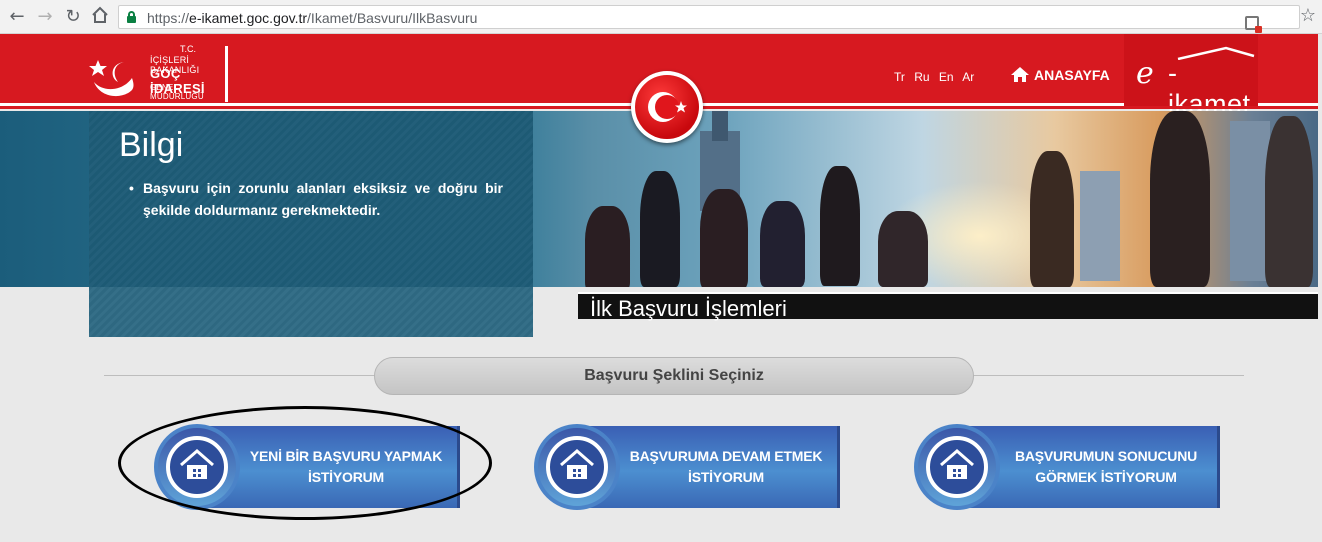 This screenshot has width=1322, height=542. I want to click on home-link: ANASAYFA, so click(1060, 74).